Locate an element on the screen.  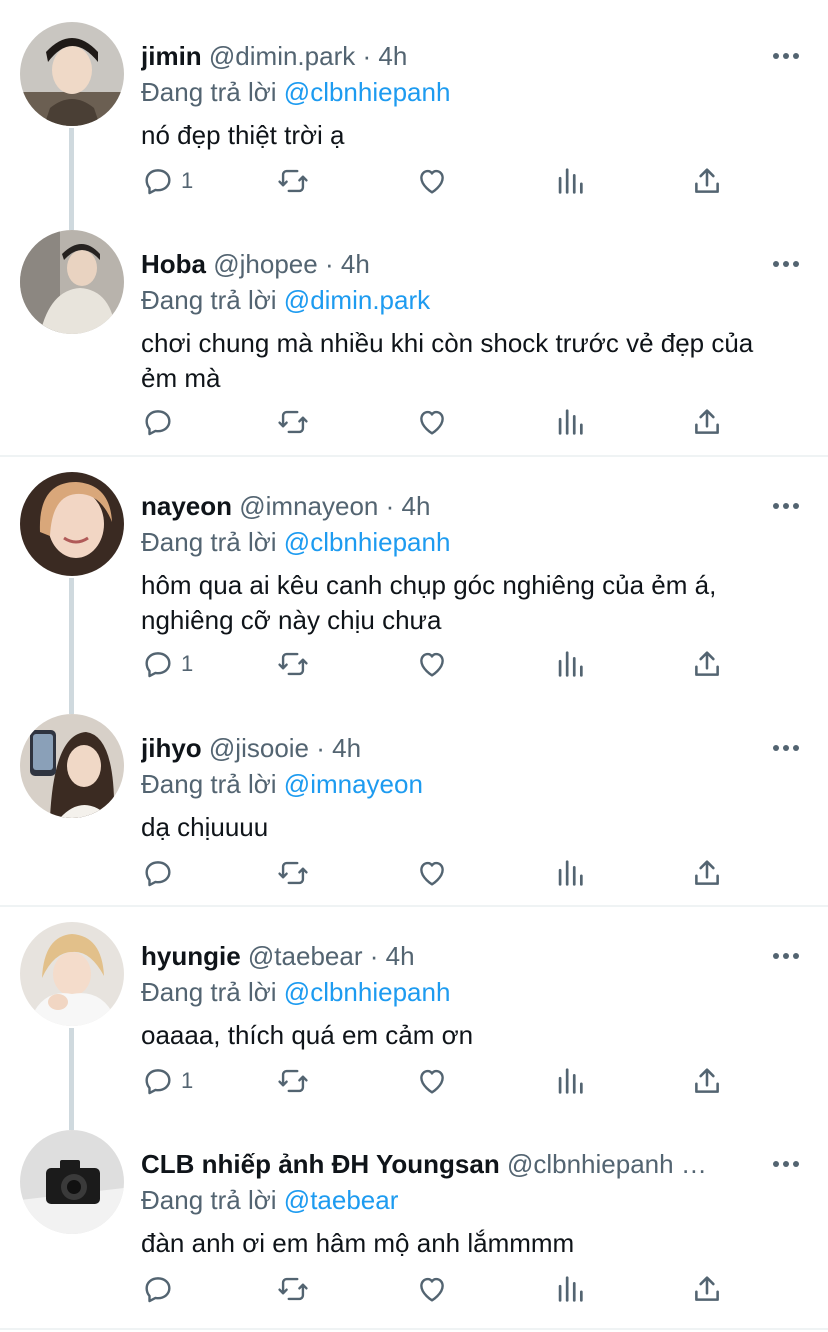
tweet-text: oaaaa, thích quá em cảm ơn is located at coordinates (307, 1035).